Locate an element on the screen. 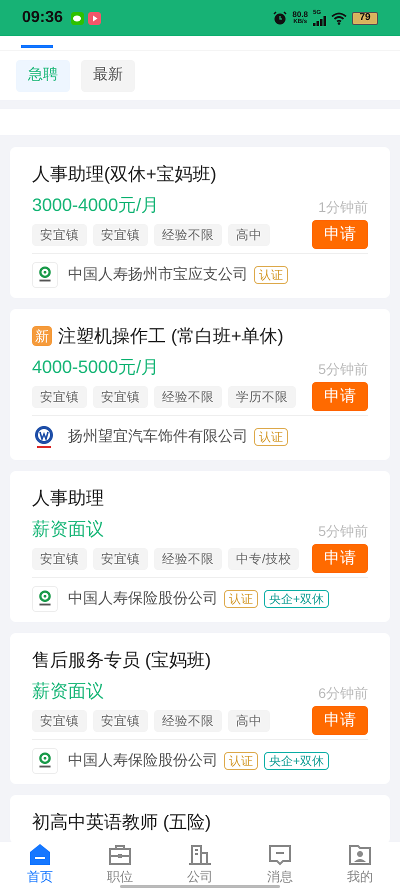  nav-tab: 公司 is located at coordinates (200, 864).